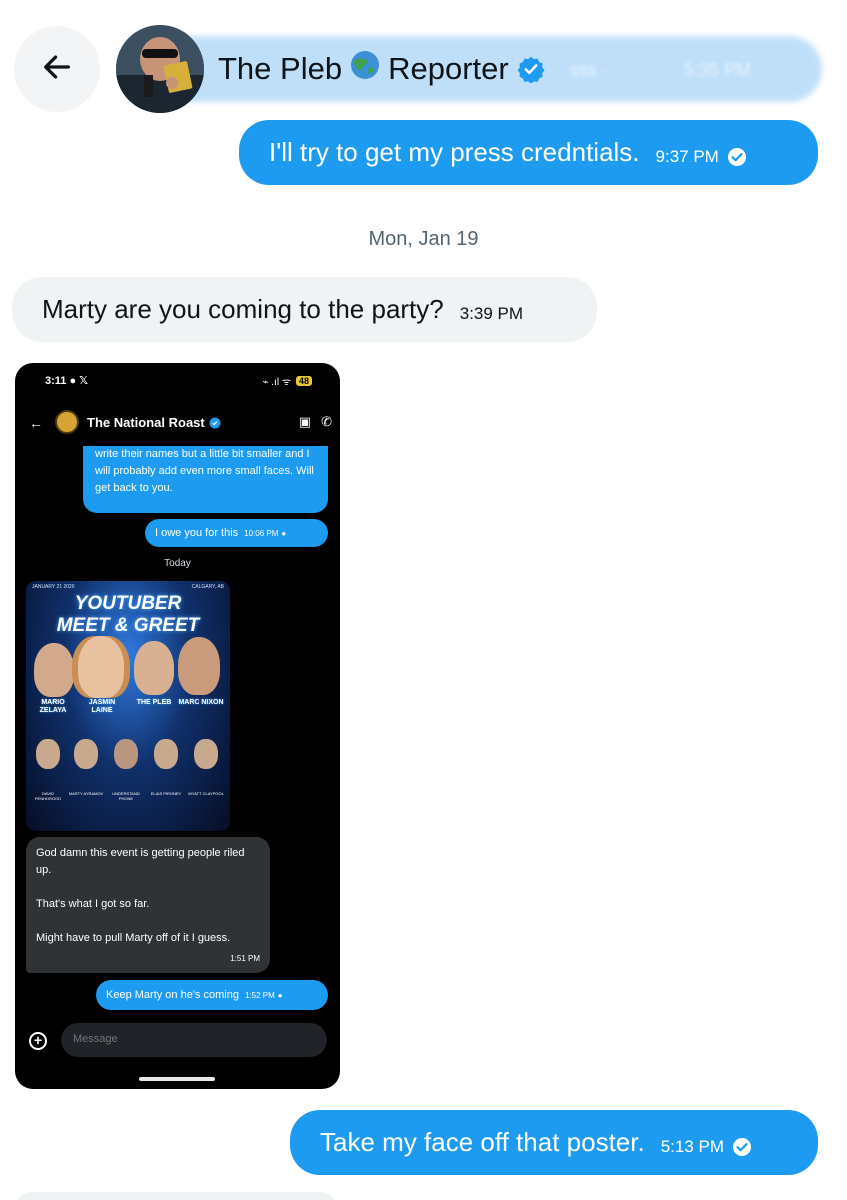 The image size is (847, 1200). Describe the element at coordinates (718, 70) in the screenshot. I see `blurred-preview-time: 5:35 PM` at that location.